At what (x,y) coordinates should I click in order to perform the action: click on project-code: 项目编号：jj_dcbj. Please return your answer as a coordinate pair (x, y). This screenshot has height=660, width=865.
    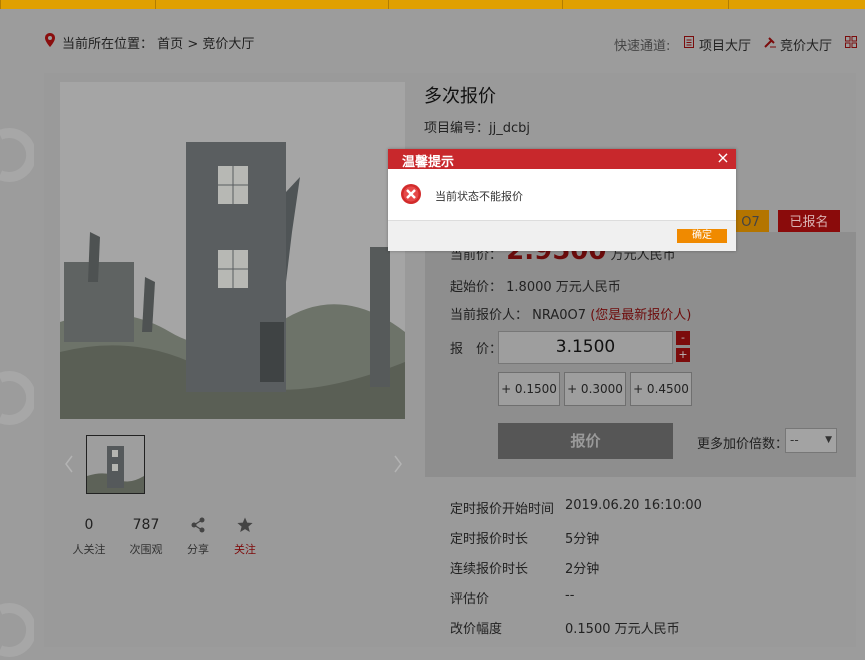
    Looking at the image, I should click on (477, 128).